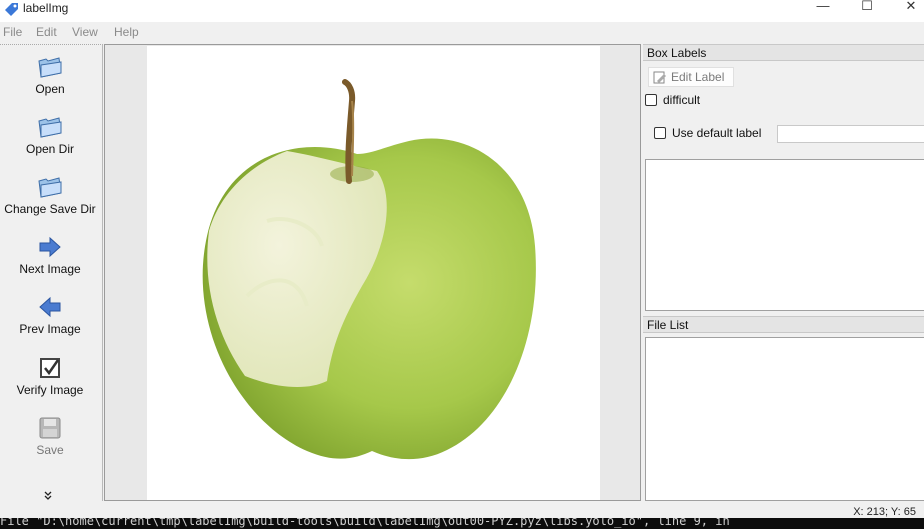  Describe the element at coordinates (50, 428) in the screenshot. I see `floppy-disk-icon` at that location.